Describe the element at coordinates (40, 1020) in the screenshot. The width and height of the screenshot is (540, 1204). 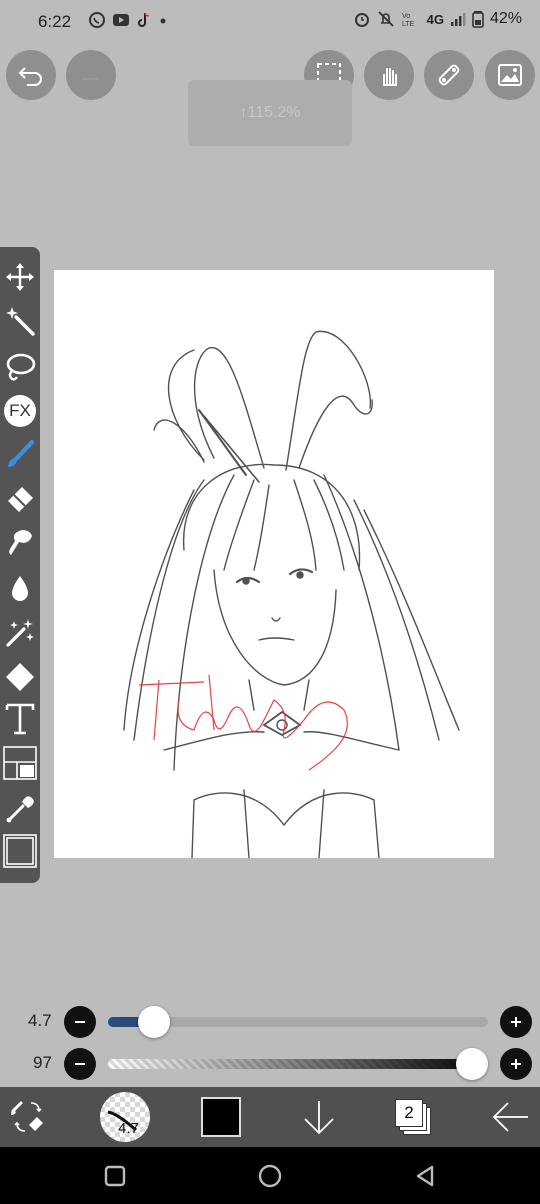
I see `brush-size-value: 4.7` at that location.